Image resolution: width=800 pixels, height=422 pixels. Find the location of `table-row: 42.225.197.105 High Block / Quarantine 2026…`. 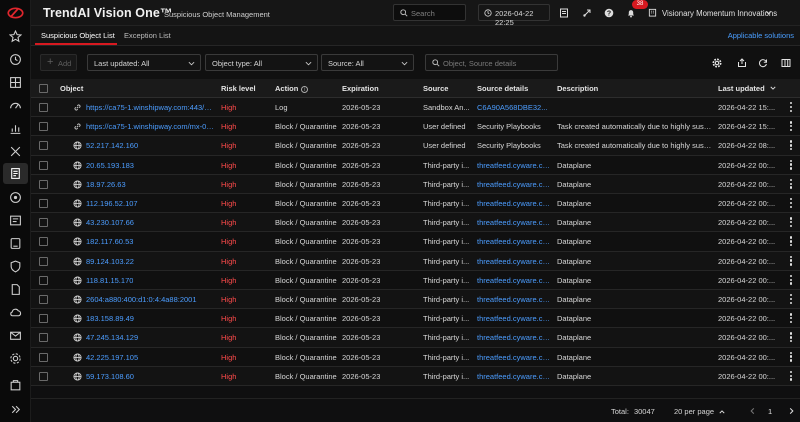

table-row: 42.225.197.105 High Block / Quarantine 2026… is located at coordinates (415, 357).